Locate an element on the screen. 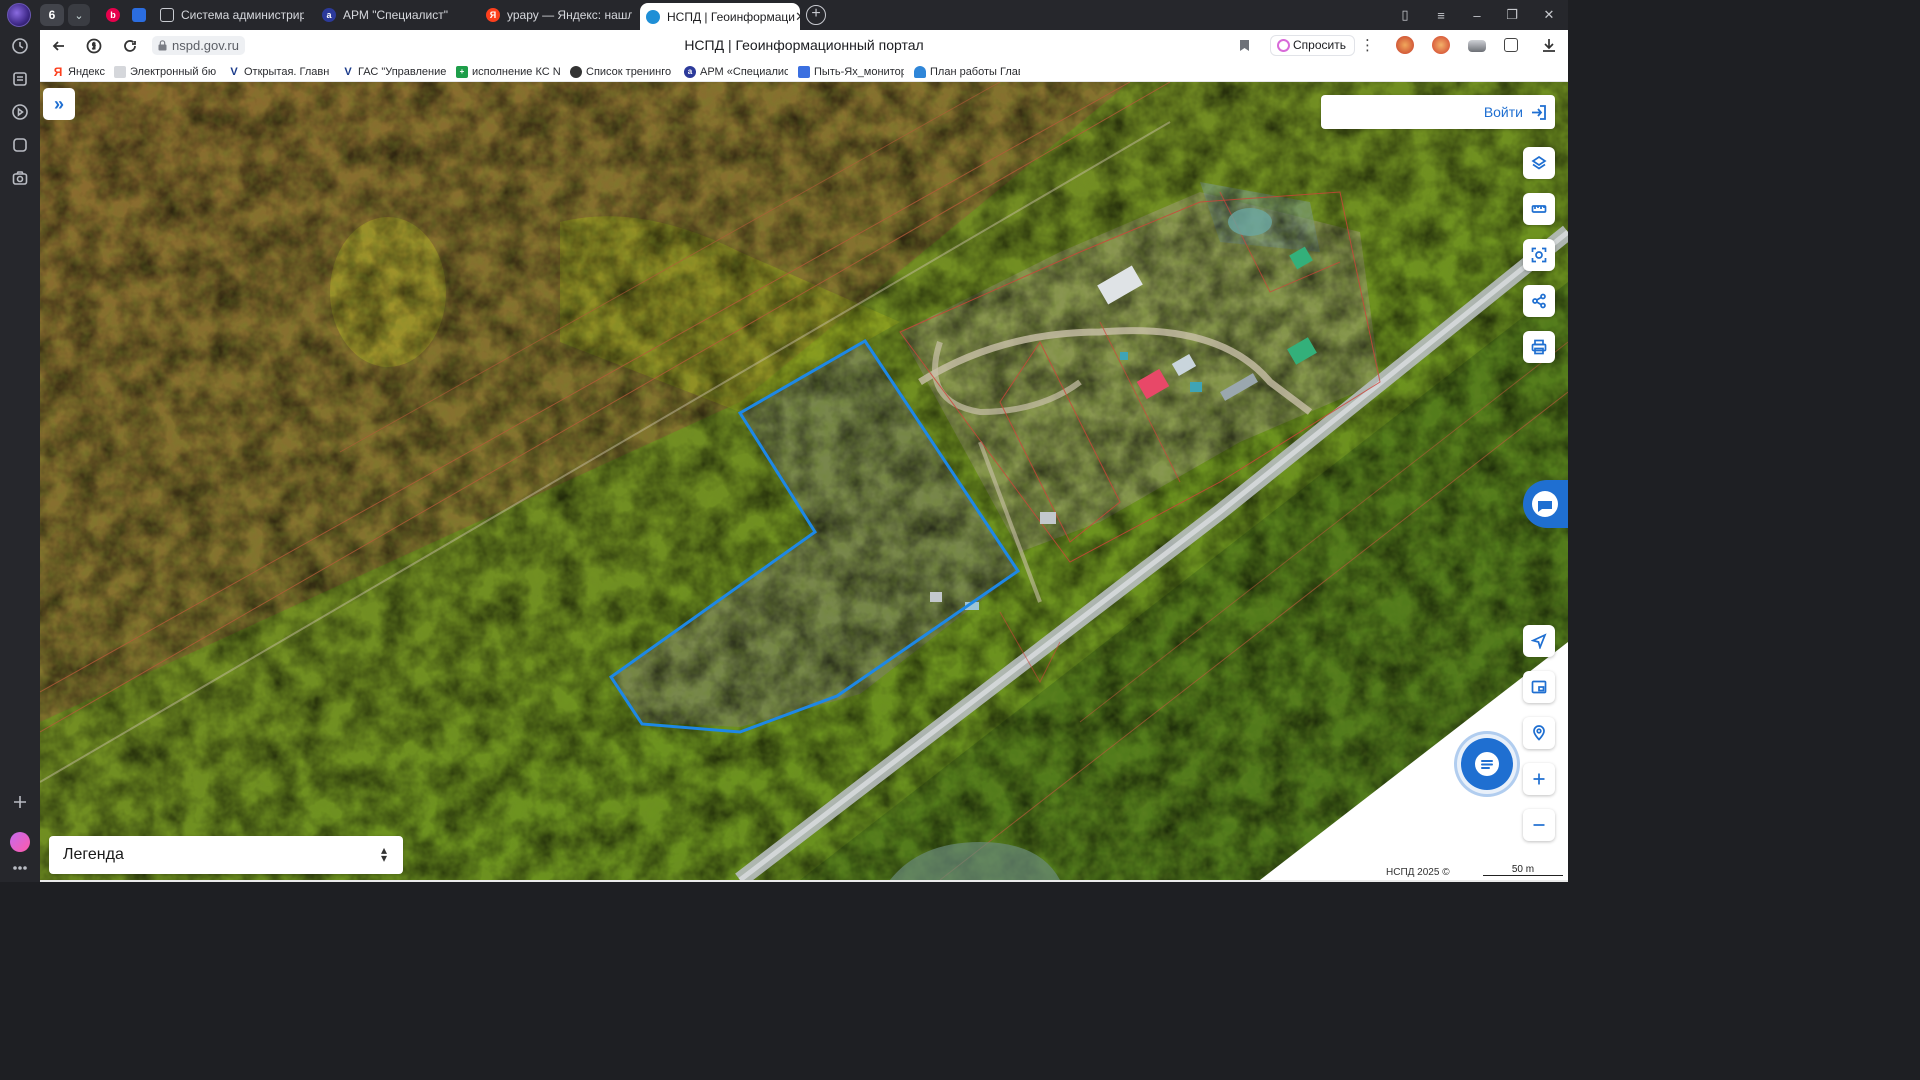 This screenshot has height=1080, width=1920. new-tab-button: + is located at coordinates (816, 15).